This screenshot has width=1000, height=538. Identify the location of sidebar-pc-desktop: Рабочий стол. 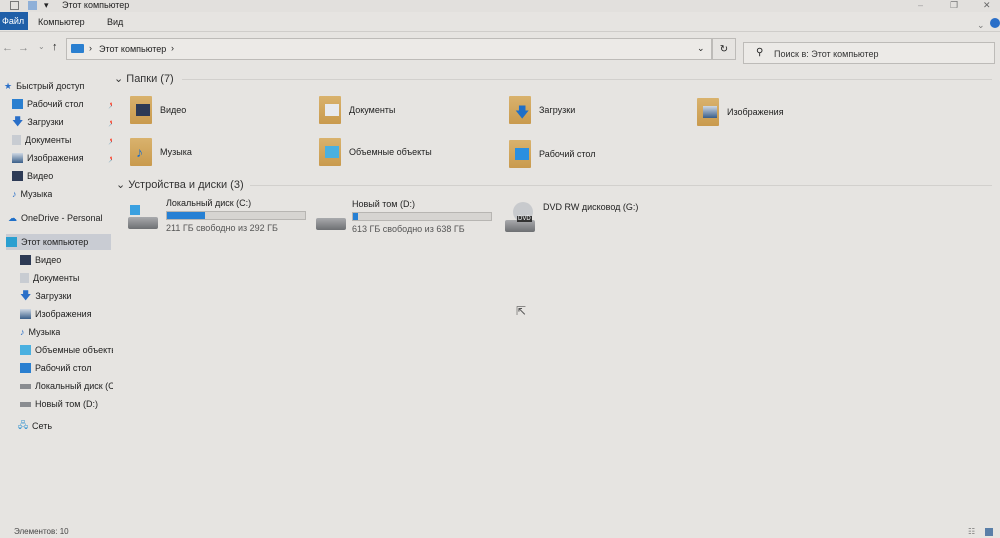
(56, 368).